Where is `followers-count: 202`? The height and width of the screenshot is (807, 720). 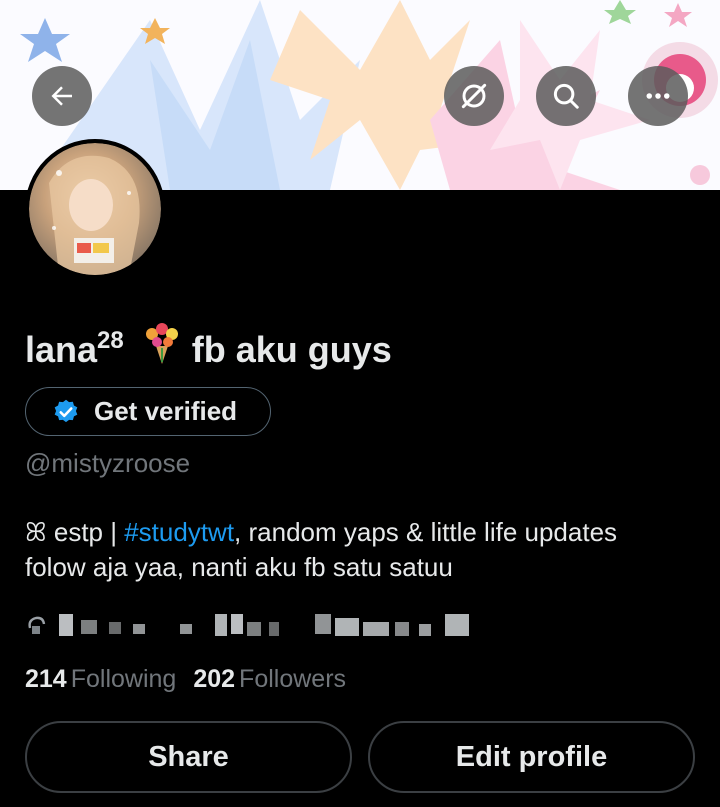 followers-count: 202 is located at coordinates (214, 679).